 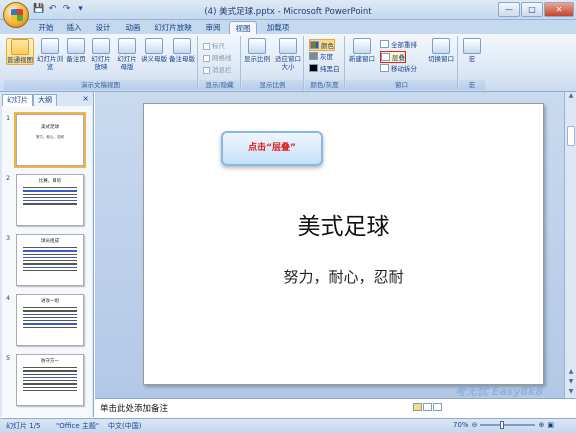 What do you see at coordinates (570, 383) in the screenshot?
I see `next-slide-icon: ▼` at bounding box center [570, 383].